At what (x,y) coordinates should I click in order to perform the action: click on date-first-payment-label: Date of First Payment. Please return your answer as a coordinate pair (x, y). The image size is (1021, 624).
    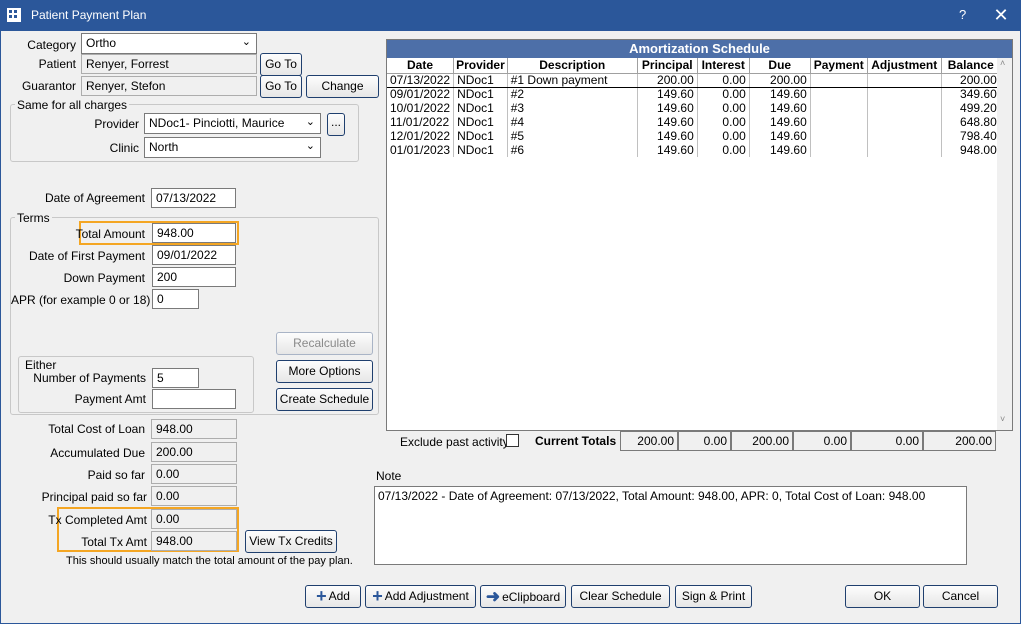
    Looking at the image, I should click on (86, 256).